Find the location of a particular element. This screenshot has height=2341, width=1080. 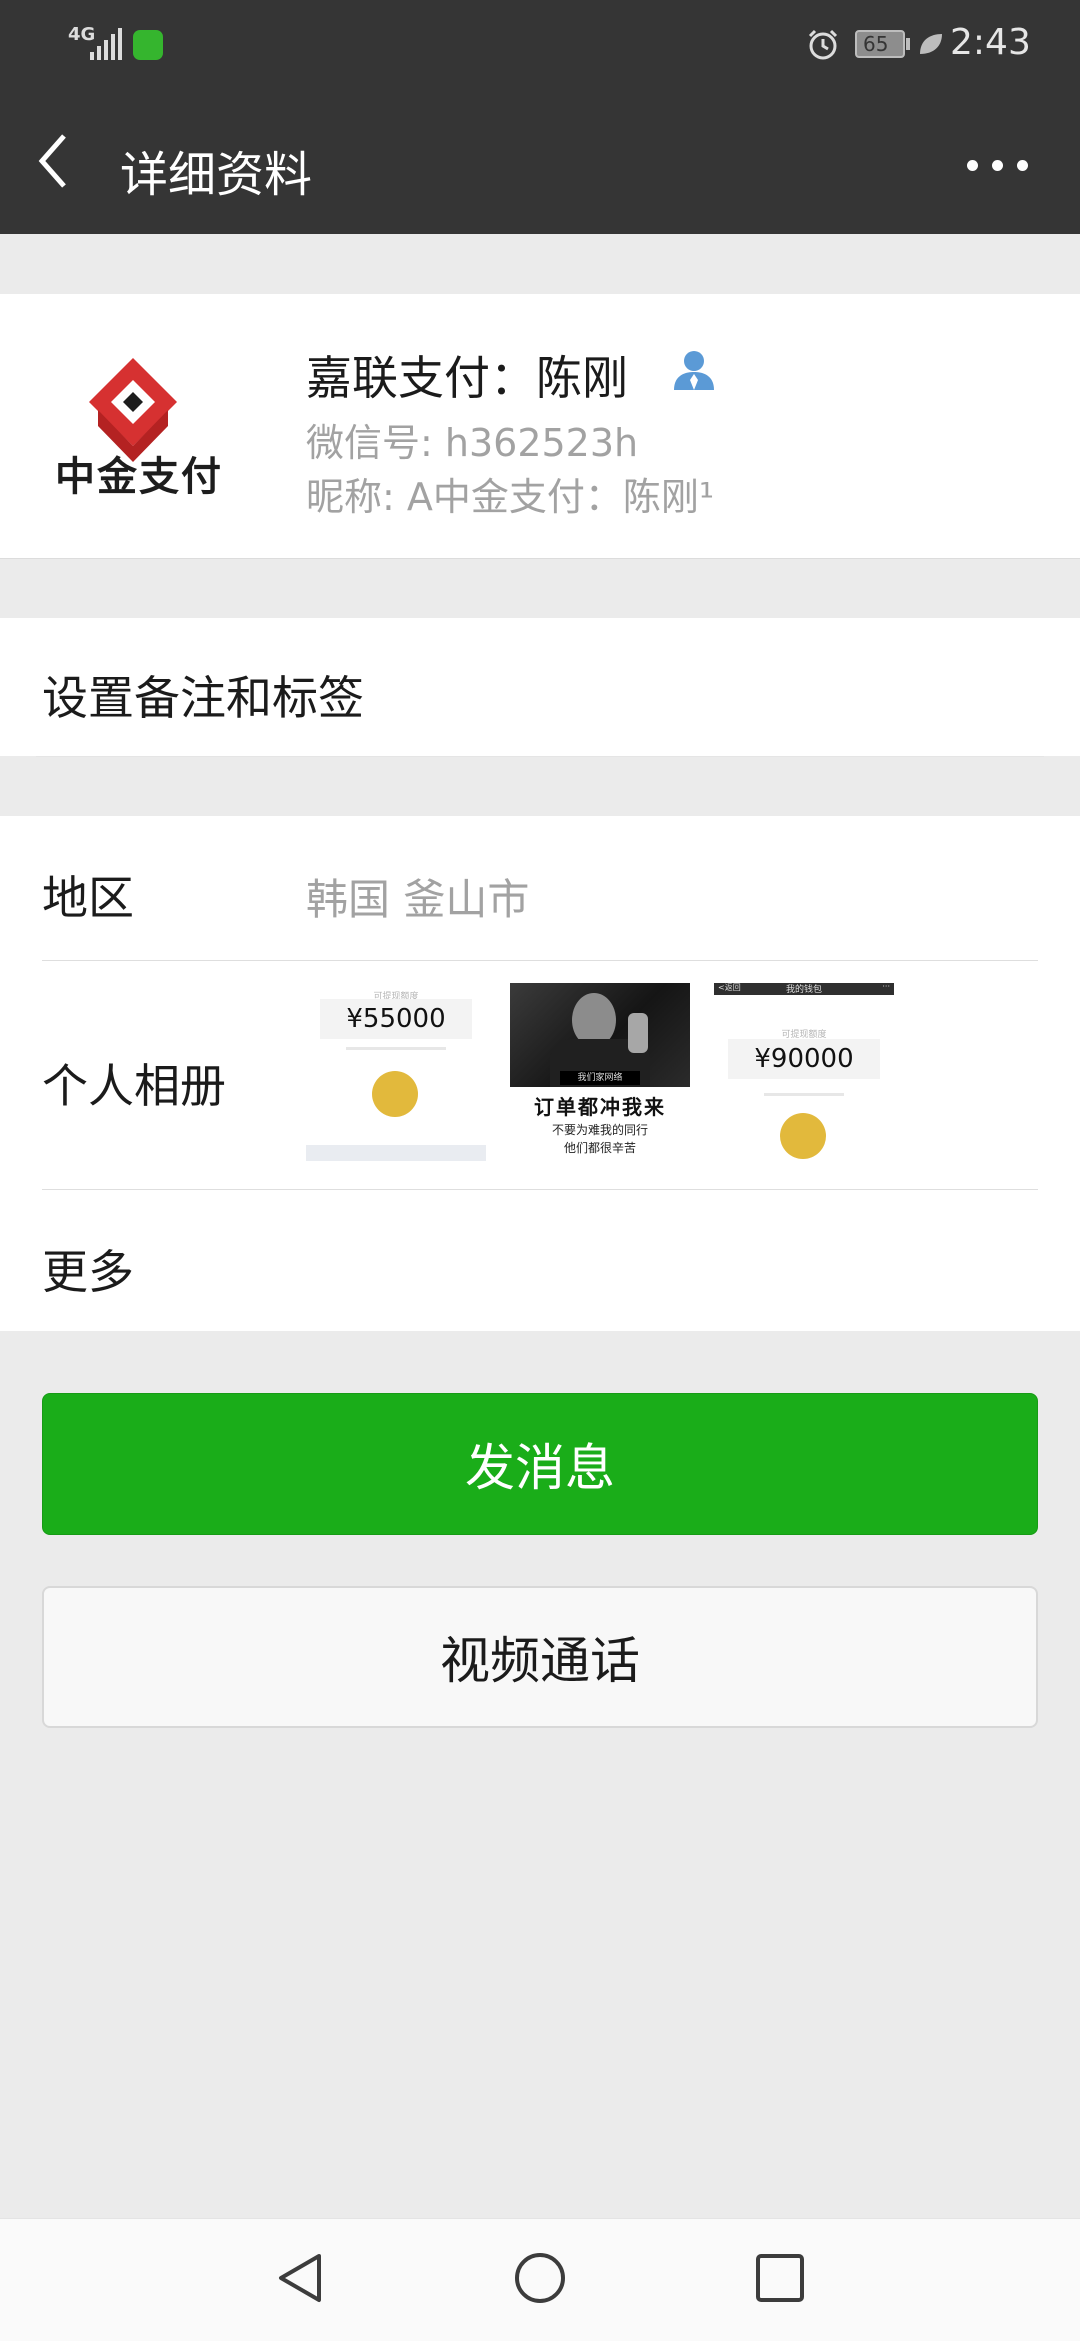

send-message-button: 发消息 is located at coordinates (540, 1464).